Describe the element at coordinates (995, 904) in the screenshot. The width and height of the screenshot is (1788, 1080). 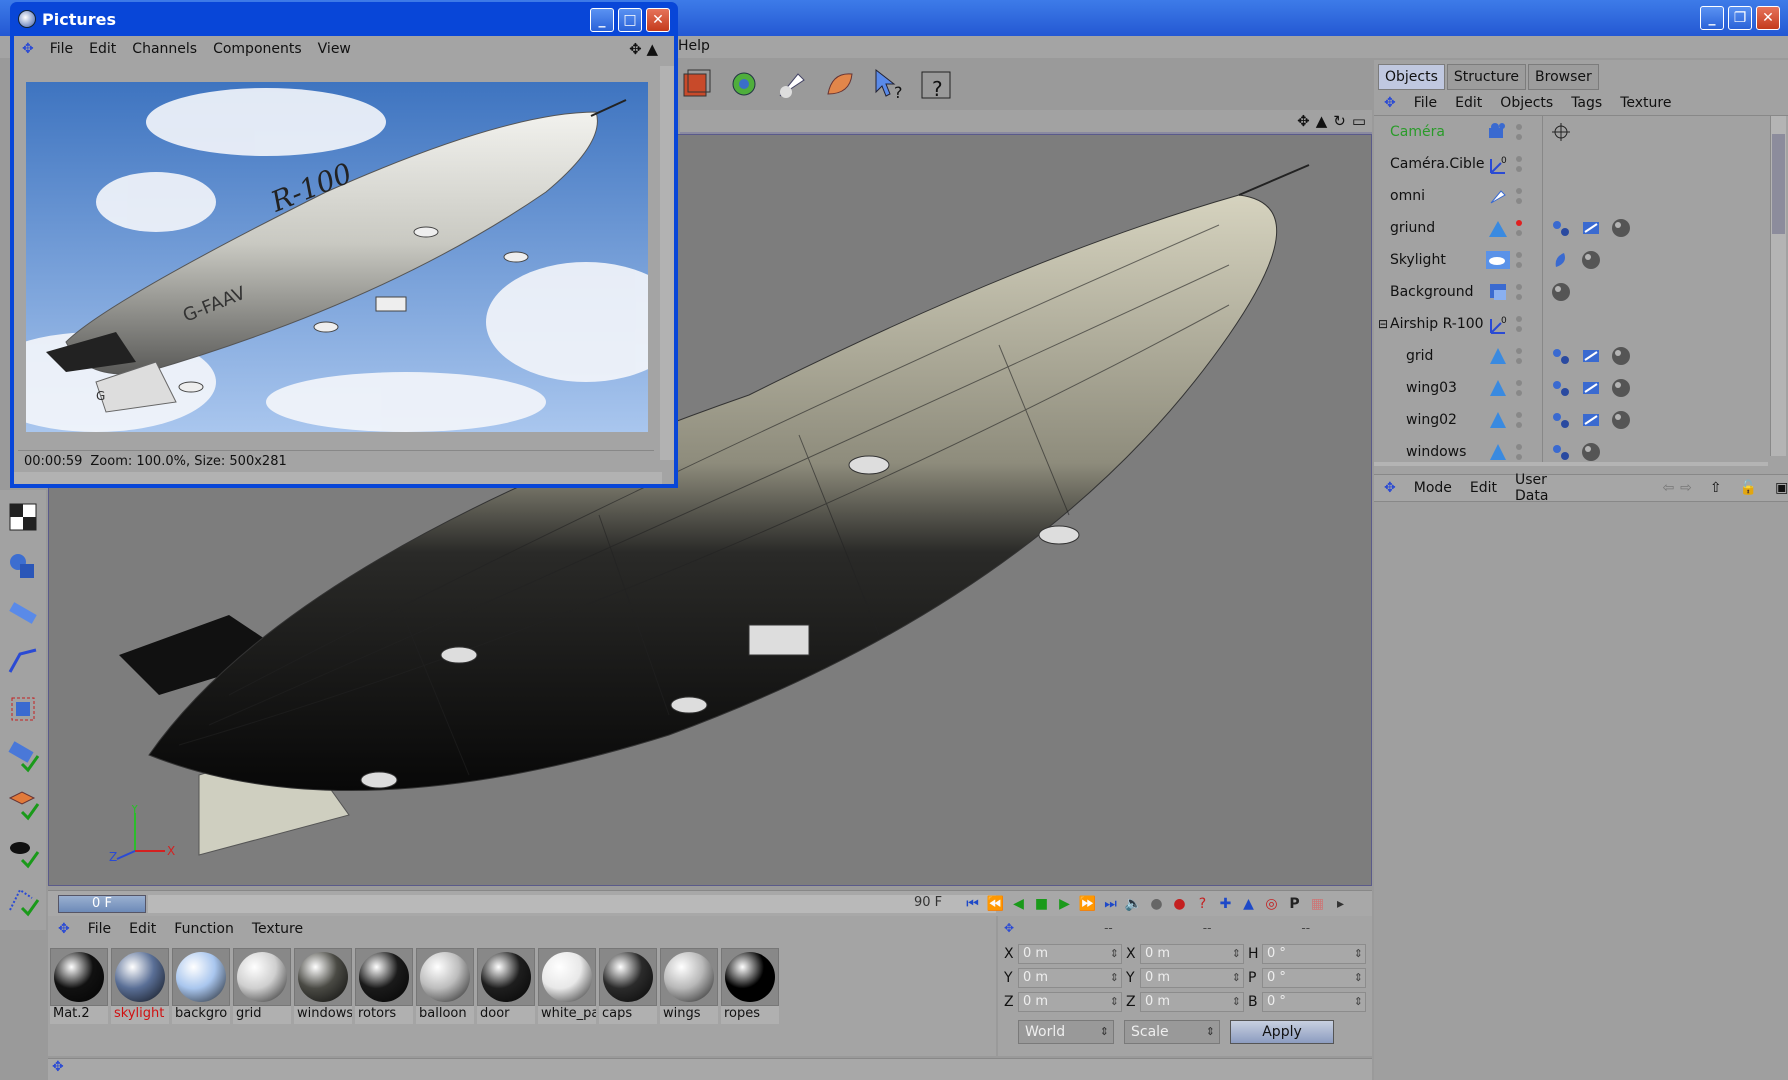
I see `prev-key-icon: ⏪` at that location.